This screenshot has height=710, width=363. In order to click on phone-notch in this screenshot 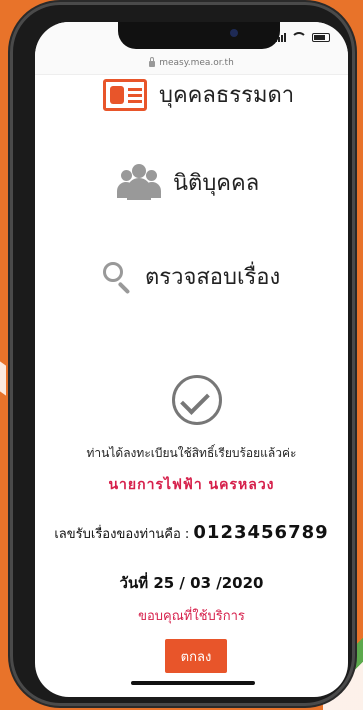, I will do `click(199, 35)`.